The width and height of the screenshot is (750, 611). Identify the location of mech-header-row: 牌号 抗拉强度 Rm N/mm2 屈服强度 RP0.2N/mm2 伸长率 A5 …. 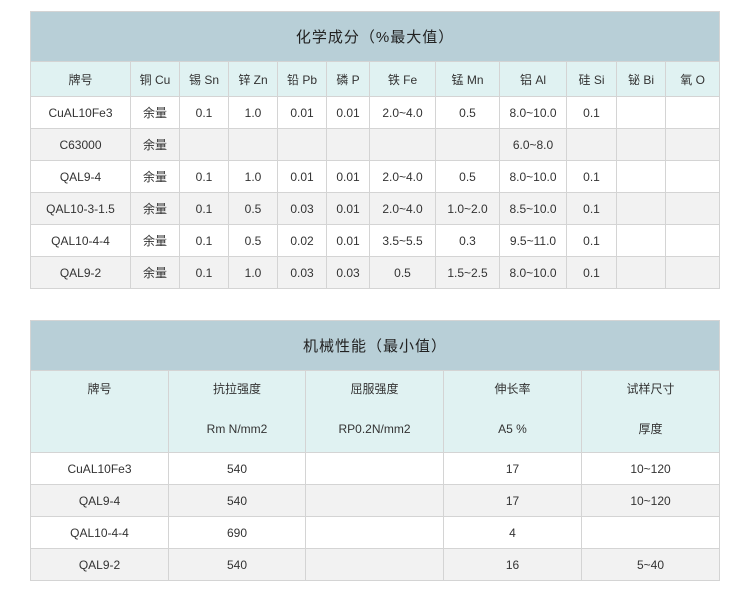
(375, 411).